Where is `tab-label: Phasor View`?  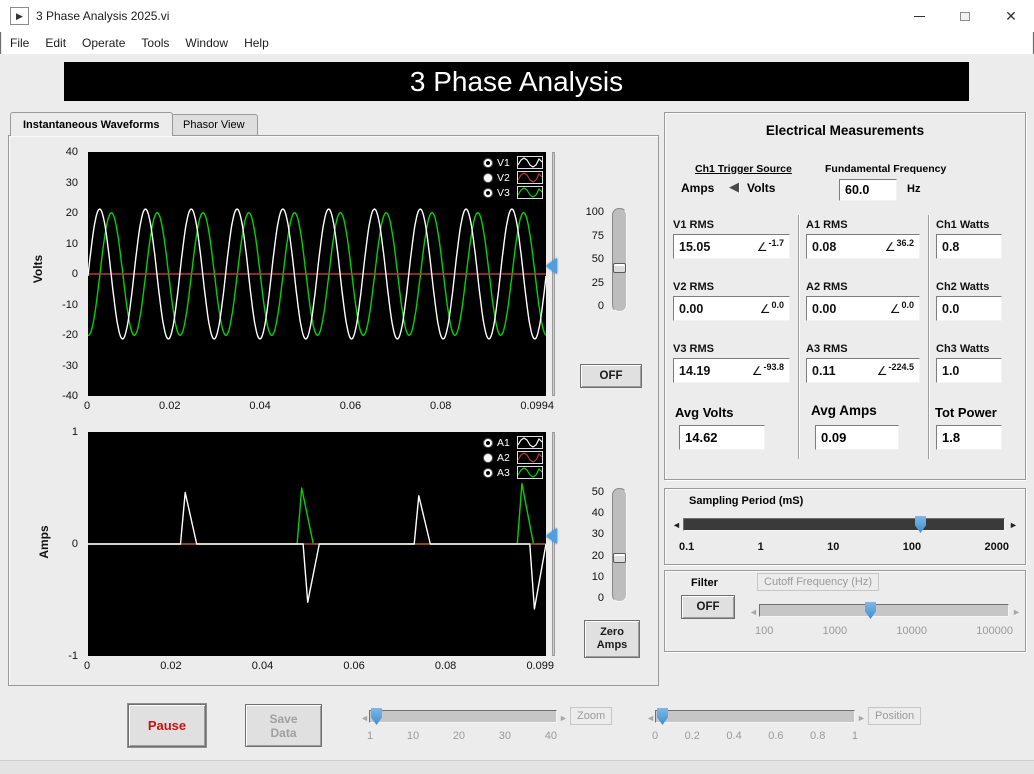
tab-label: Phasor View is located at coordinates (214, 125).